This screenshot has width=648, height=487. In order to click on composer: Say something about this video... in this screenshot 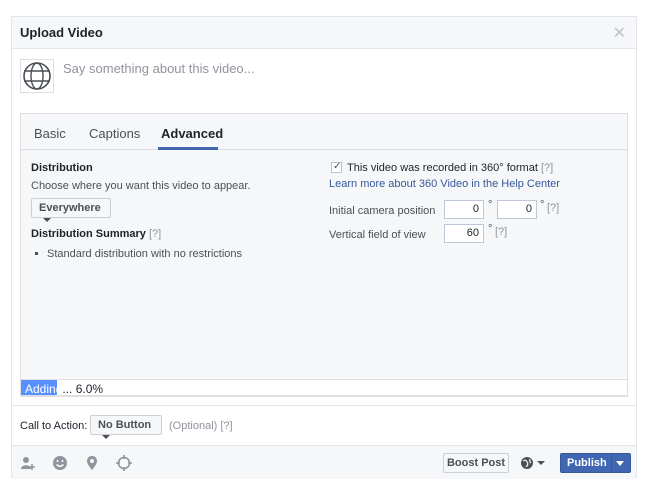, I will do `click(324, 80)`.